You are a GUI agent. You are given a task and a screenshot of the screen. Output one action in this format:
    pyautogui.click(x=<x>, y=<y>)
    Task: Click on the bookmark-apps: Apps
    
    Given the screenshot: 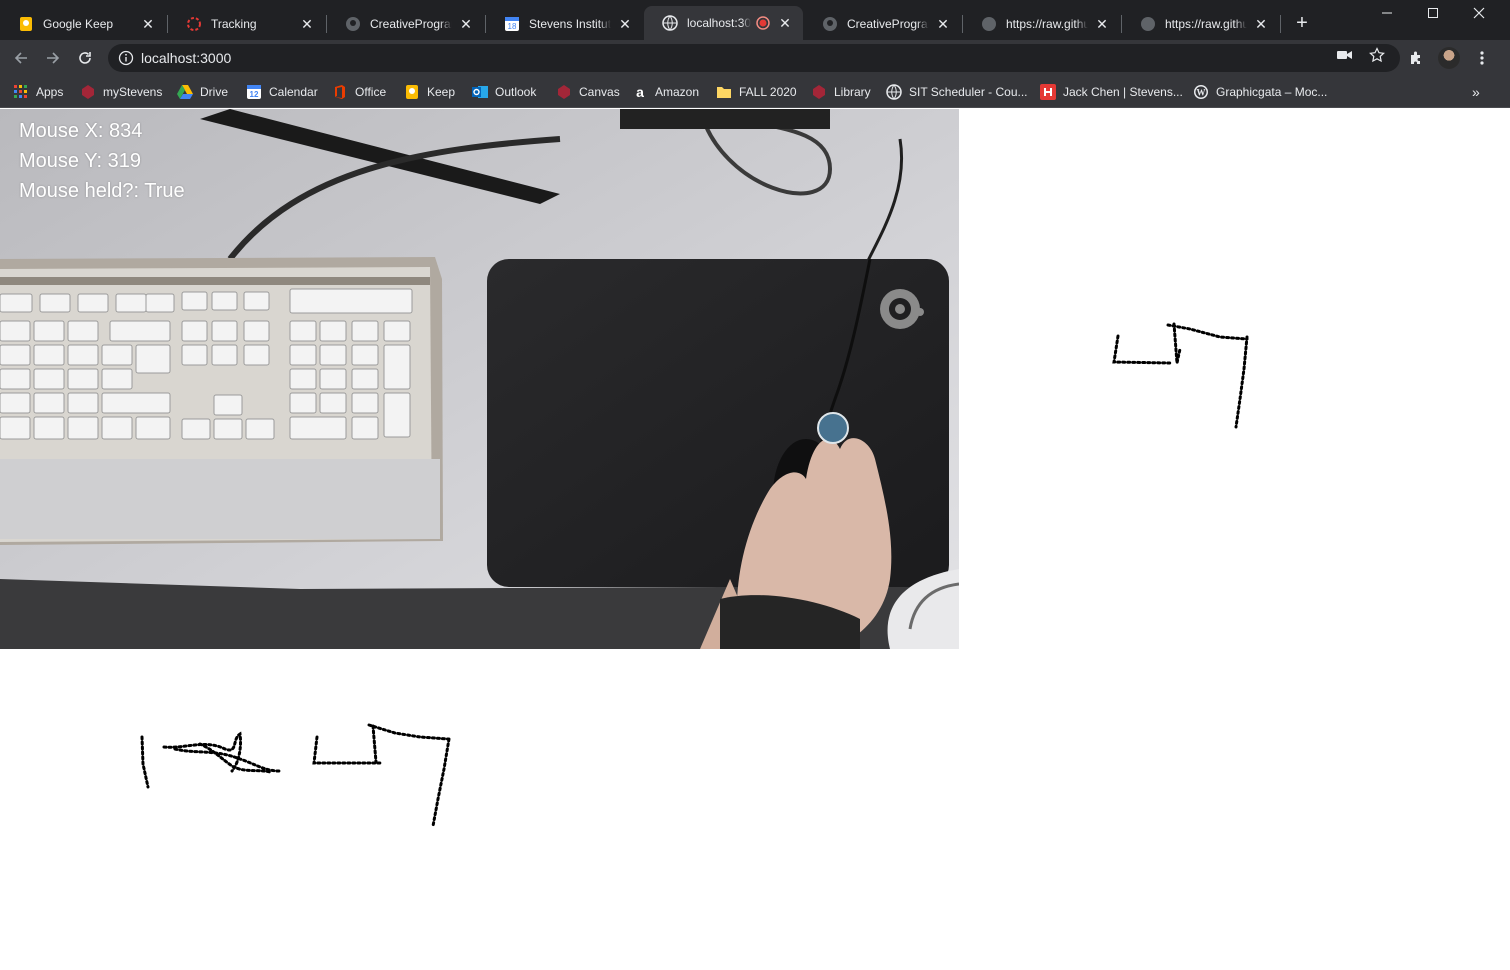 What is the action you would take?
    pyautogui.click(x=38, y=92)
    